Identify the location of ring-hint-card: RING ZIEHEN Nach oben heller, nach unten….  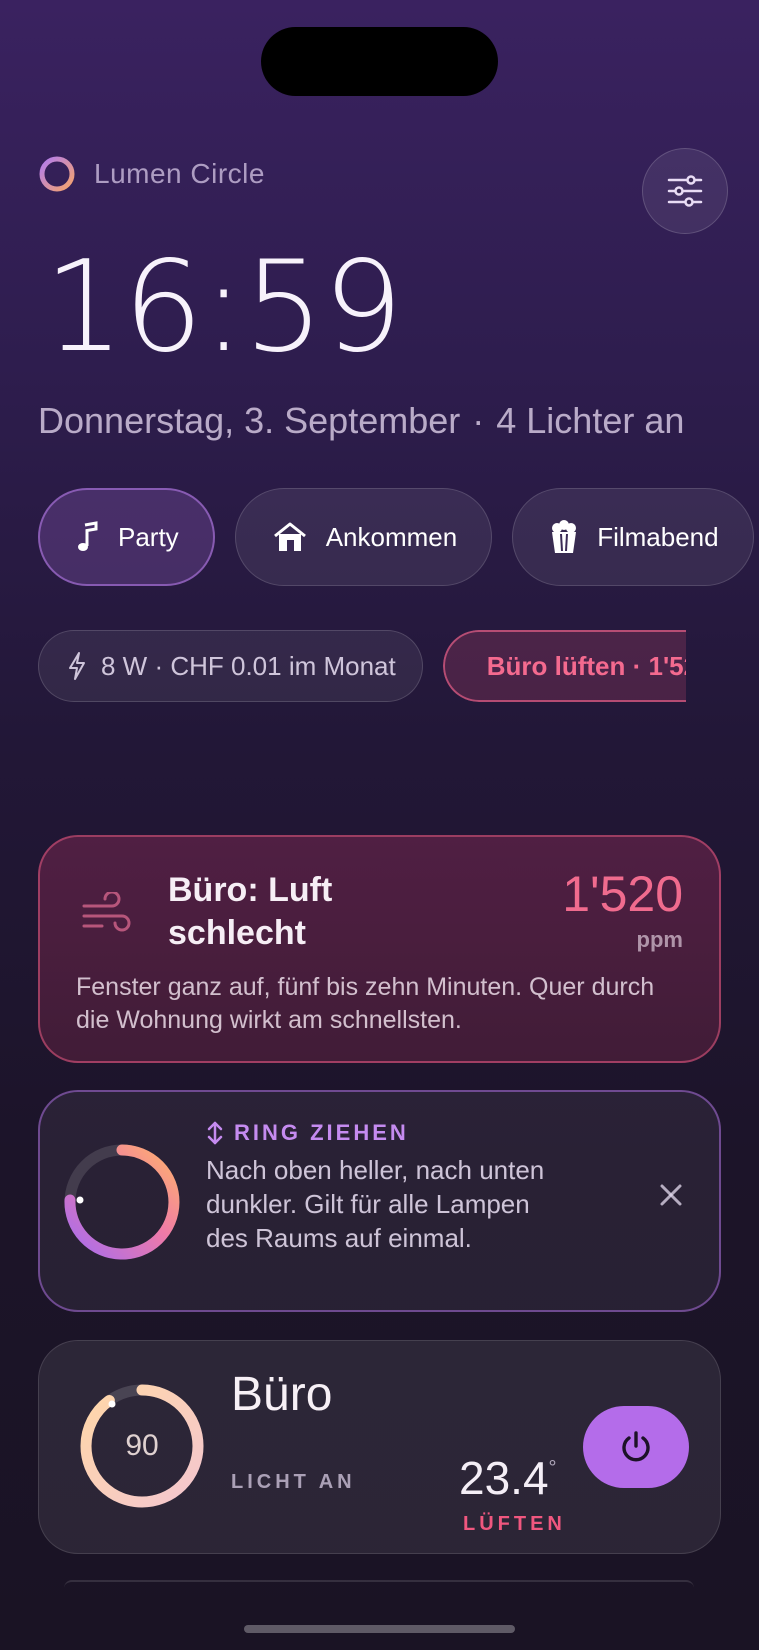
(379, 1201).